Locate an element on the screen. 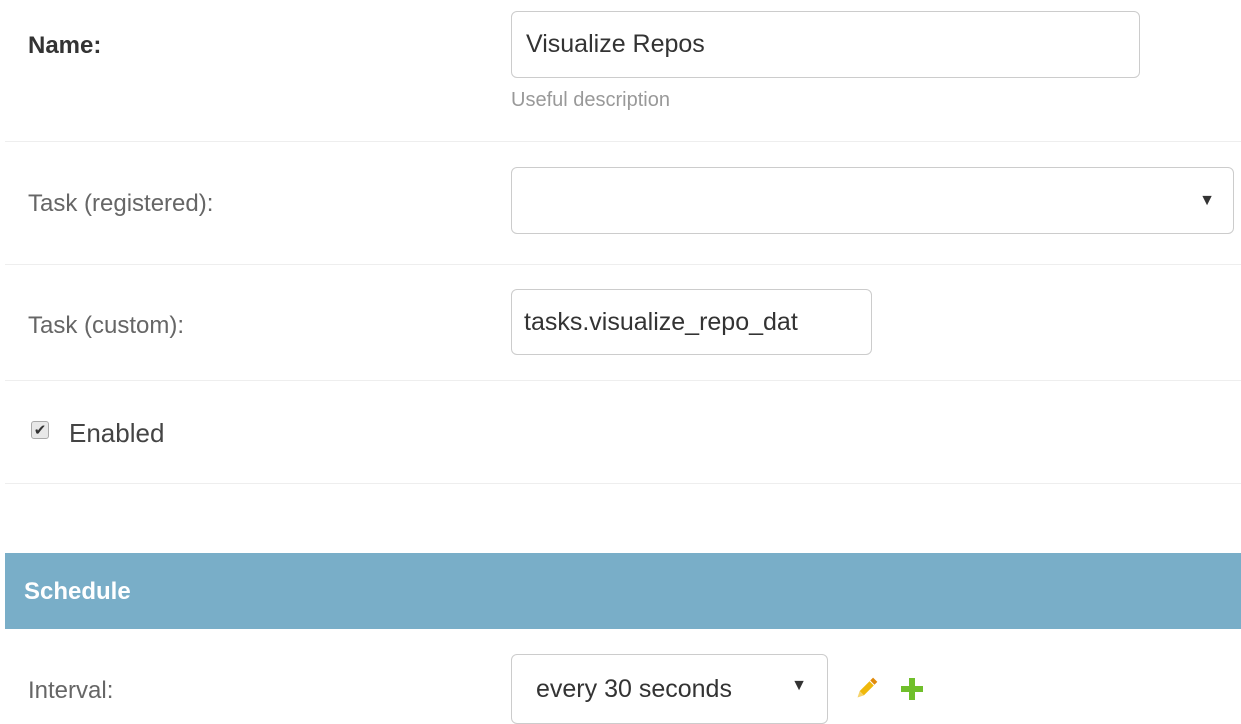 This screenshot has width=1241, height=724. interval-label: Interval: is located at coordinates (71, 690).